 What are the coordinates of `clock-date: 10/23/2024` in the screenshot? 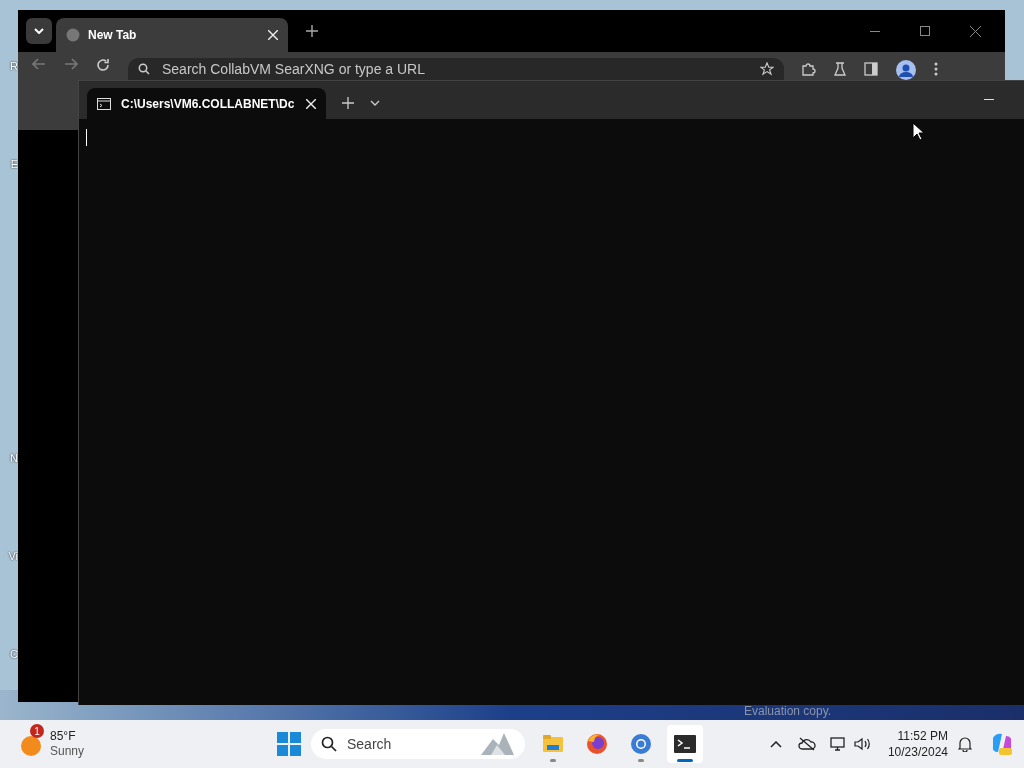 It's located at (917, 752).